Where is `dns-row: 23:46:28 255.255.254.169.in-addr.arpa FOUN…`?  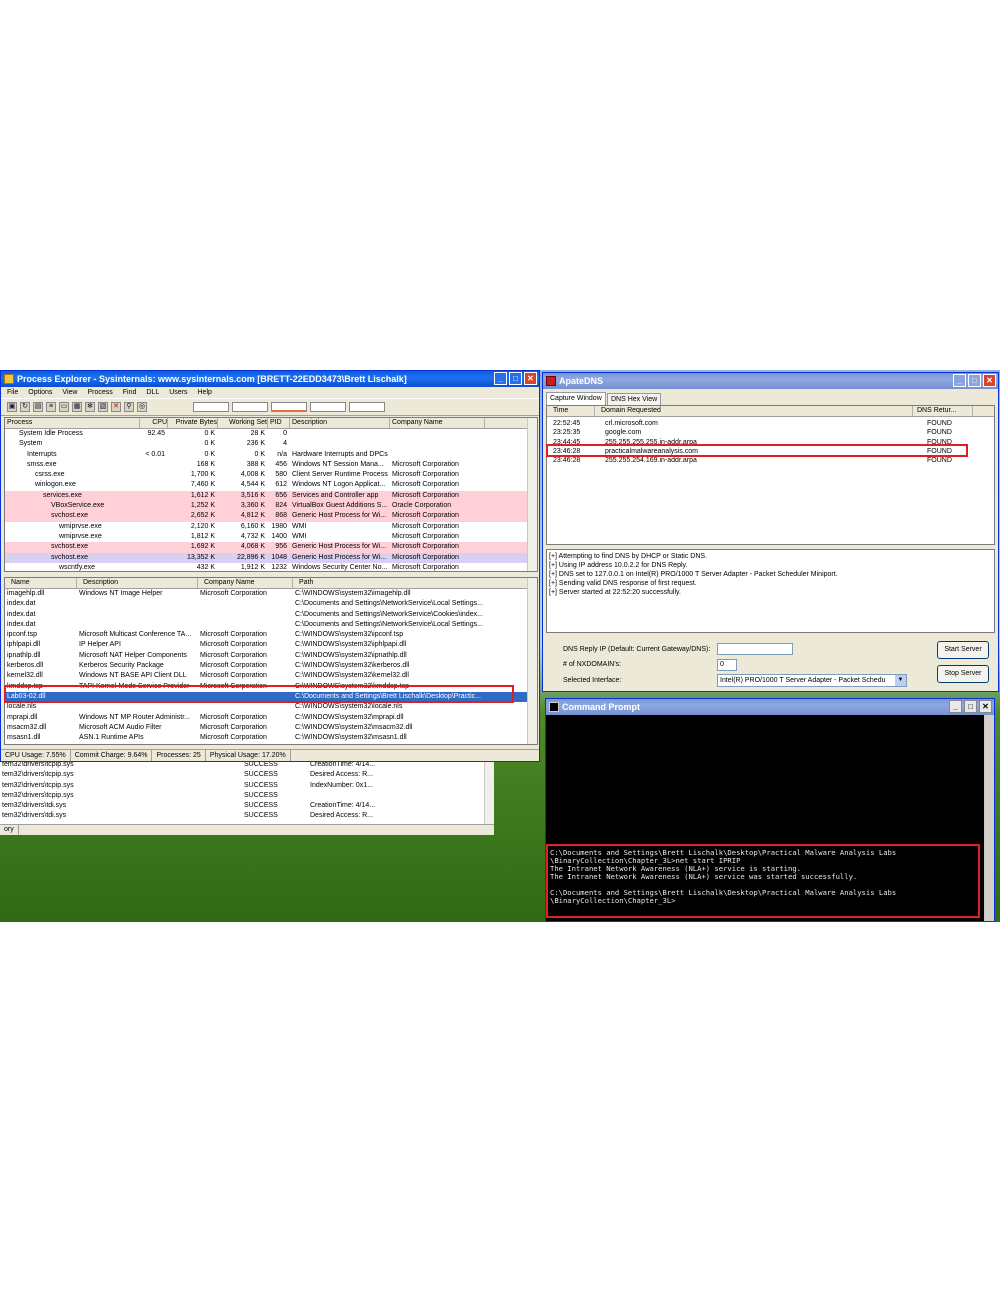
dns-row: 23:46:28 255.255.254.169.in-addr.arpa FOUN… is located at coordinates (770, 460).